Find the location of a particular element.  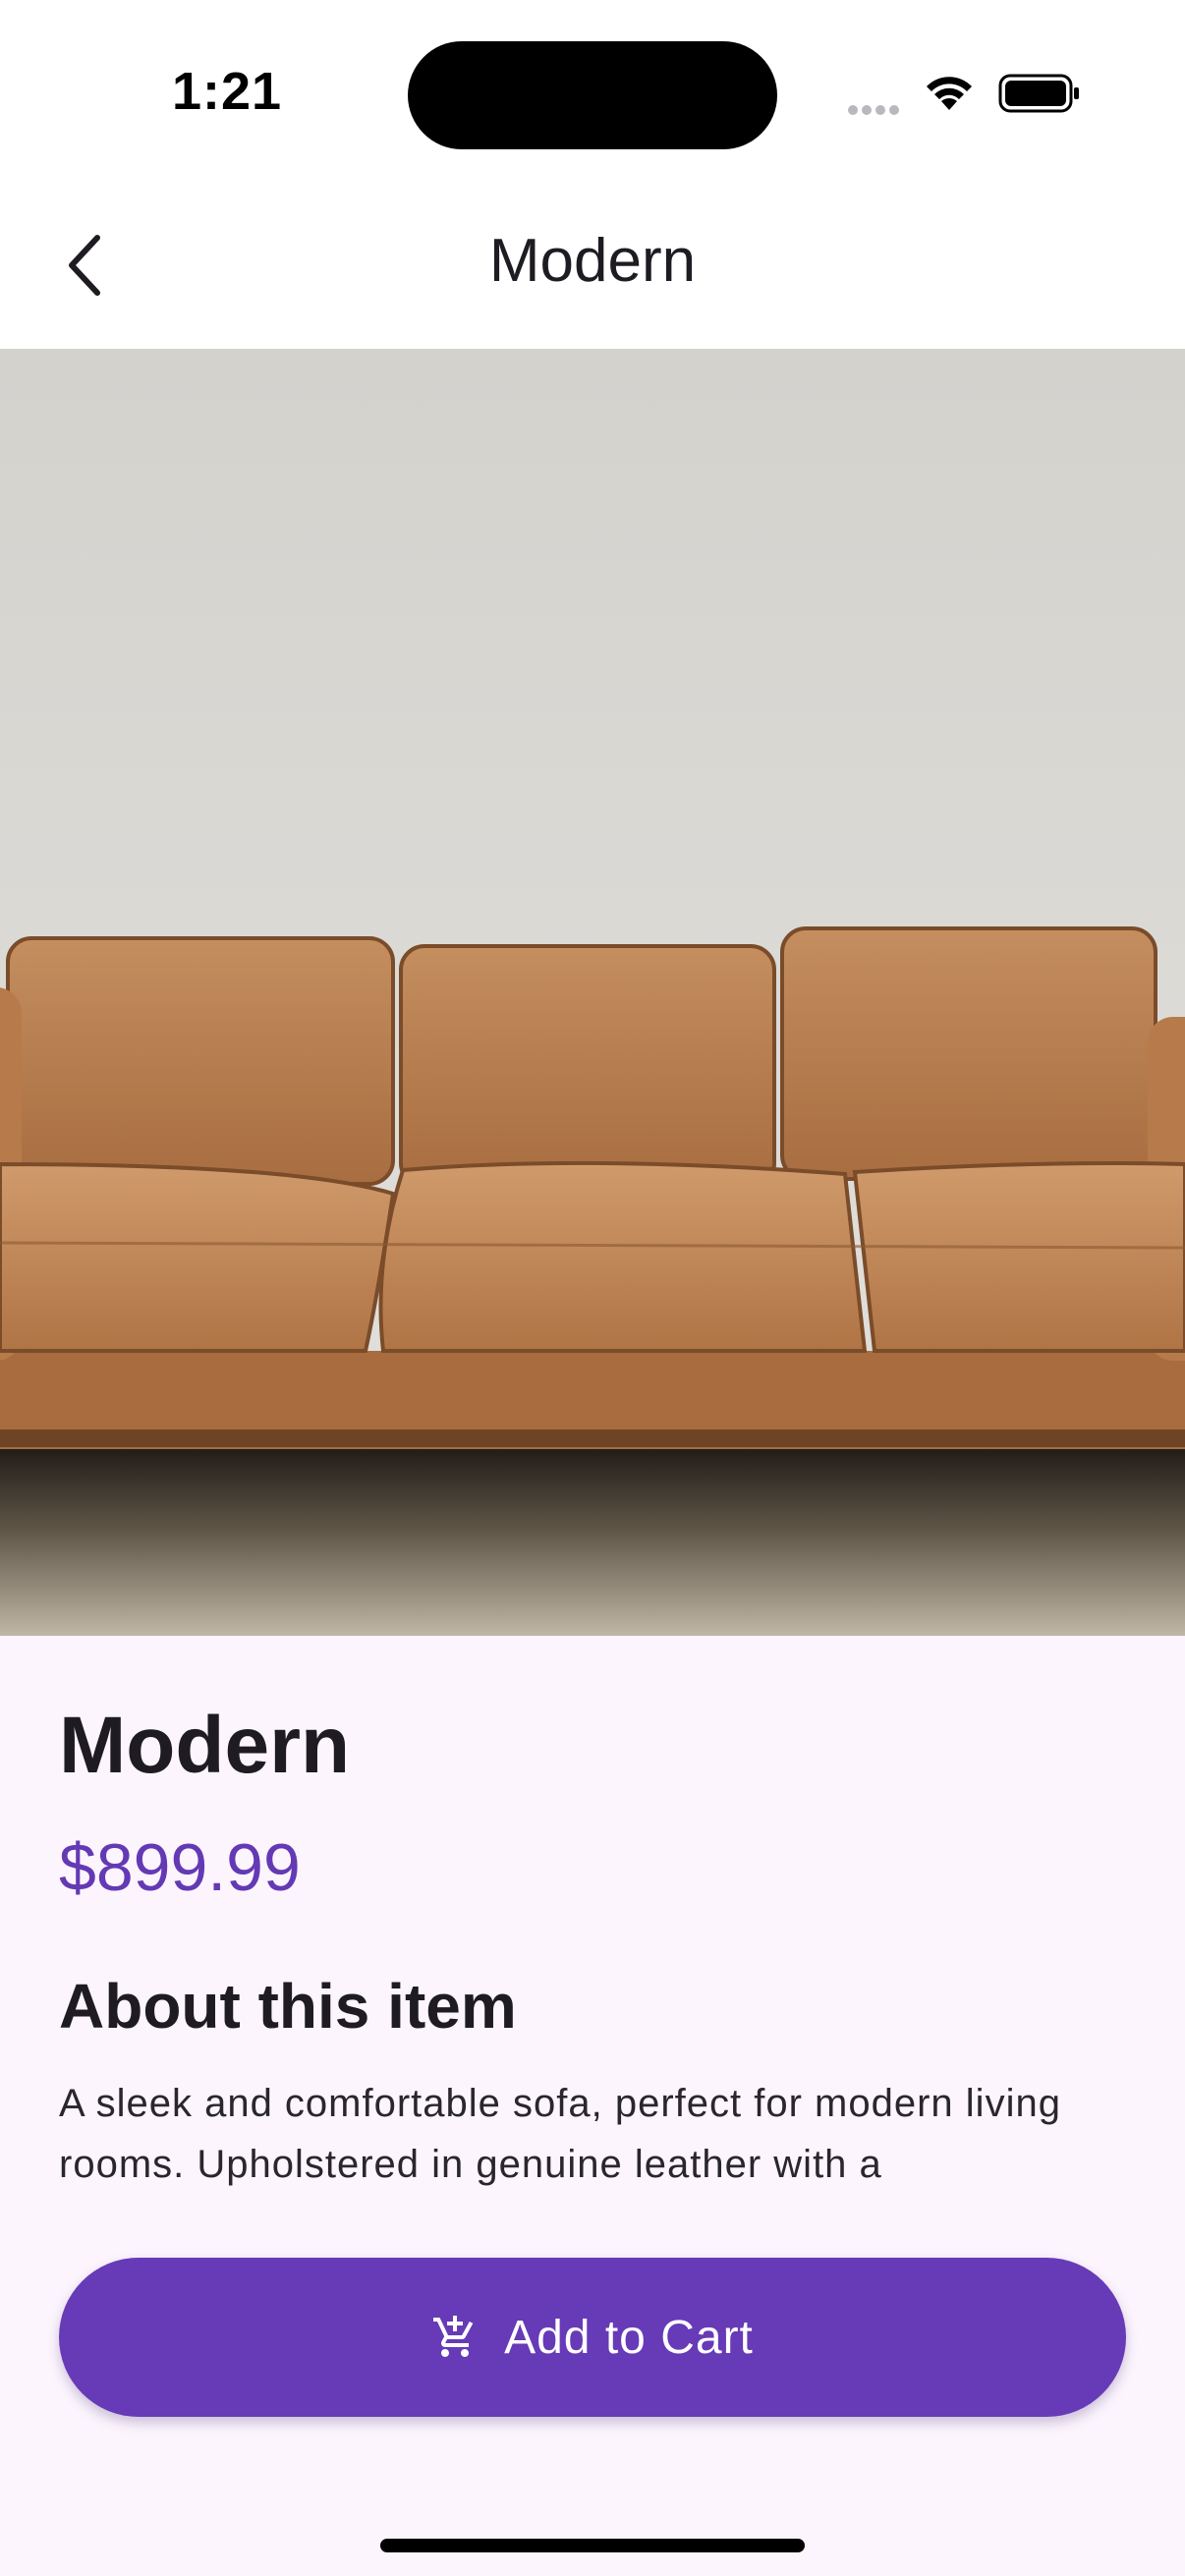

status-bar: 1:21 is located at coordinates (592, 93).